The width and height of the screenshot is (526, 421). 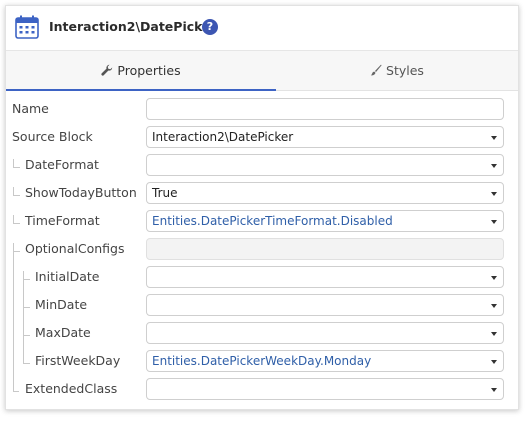 I want to click on tab-properties-label: Properties, so click(x=149, y=70).